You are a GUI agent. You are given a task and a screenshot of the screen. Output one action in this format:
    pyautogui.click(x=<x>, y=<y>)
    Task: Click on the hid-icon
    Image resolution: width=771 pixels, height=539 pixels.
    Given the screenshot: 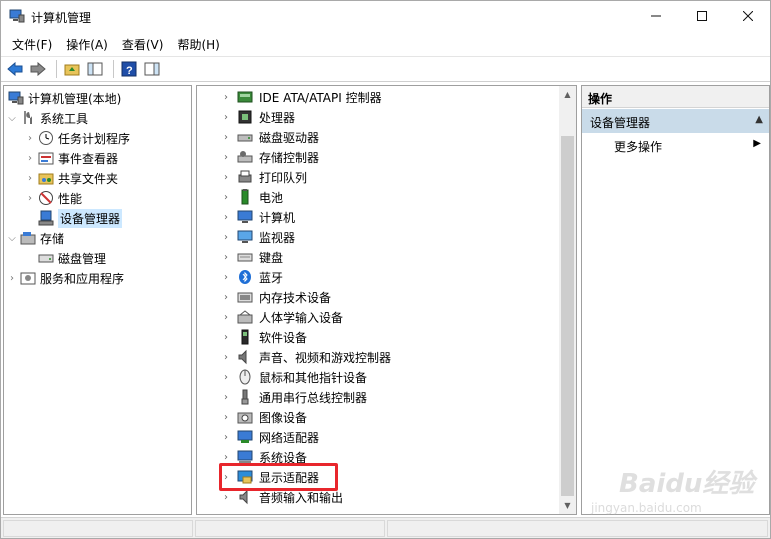 What is the action you would take?
    pyautogui.click(x=245, y=317)
    